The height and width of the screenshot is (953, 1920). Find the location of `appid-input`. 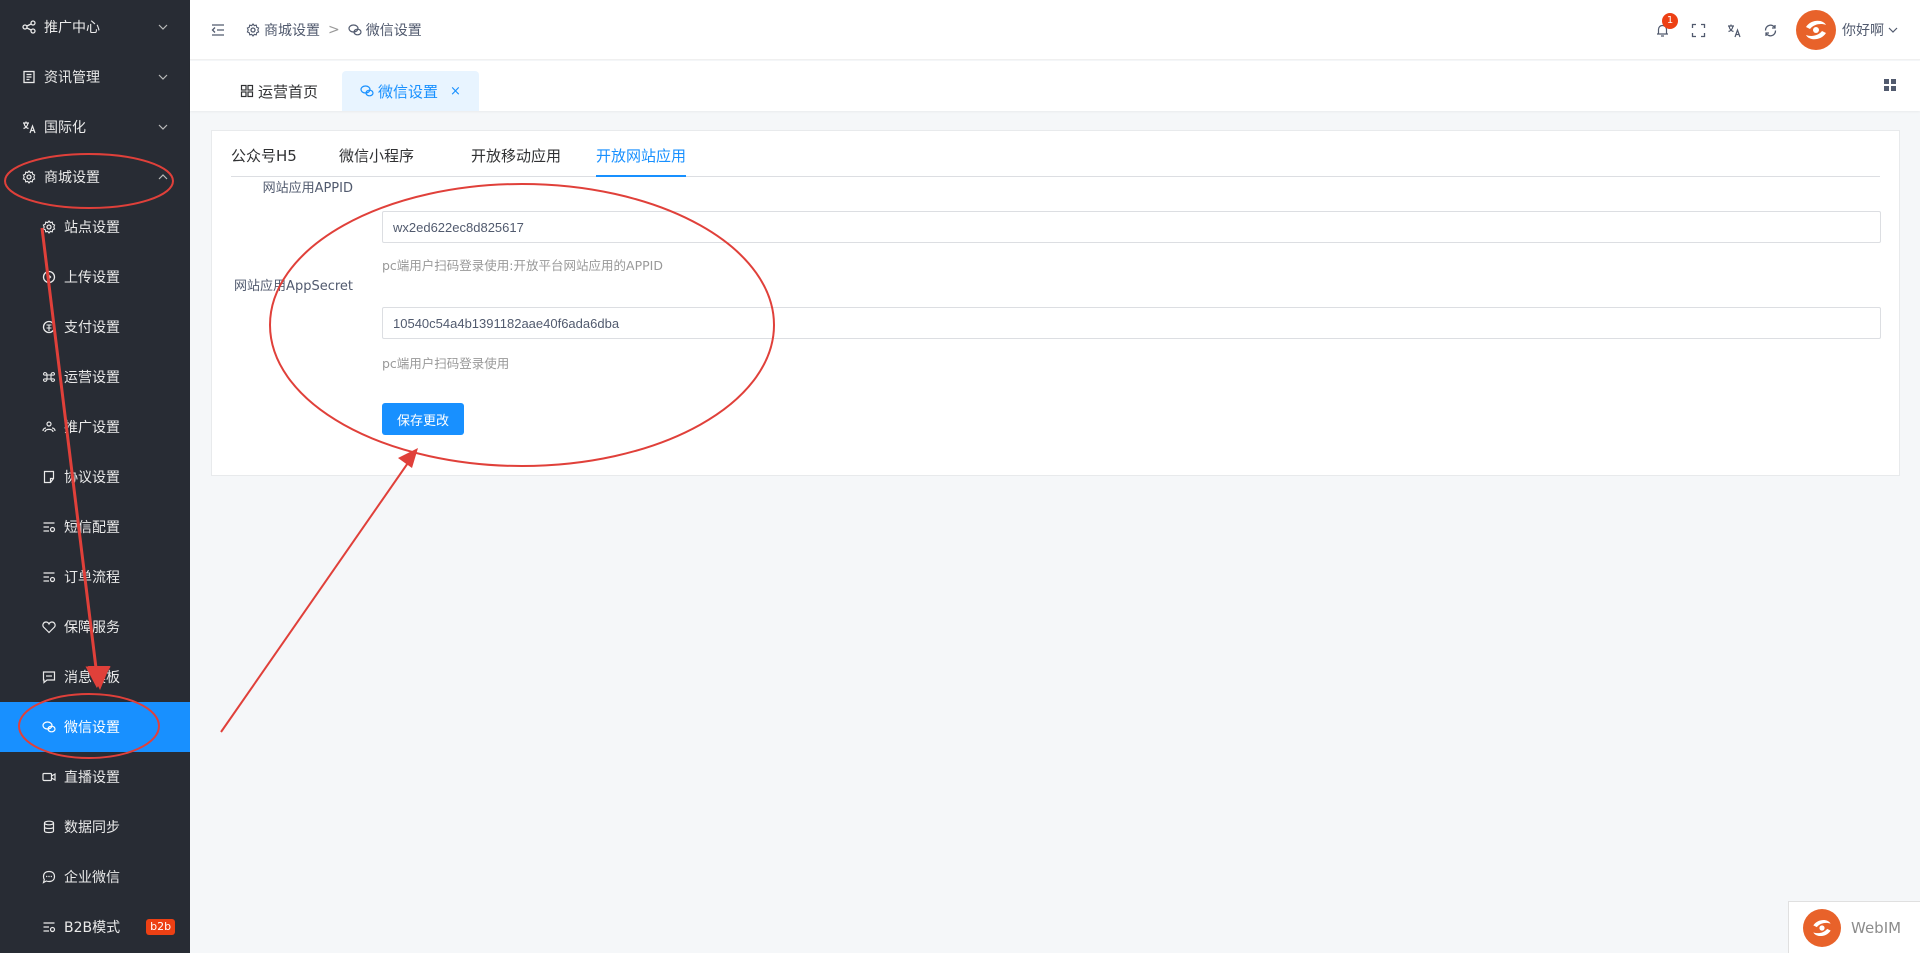

appid-input is located at coordinates (1131, 227).